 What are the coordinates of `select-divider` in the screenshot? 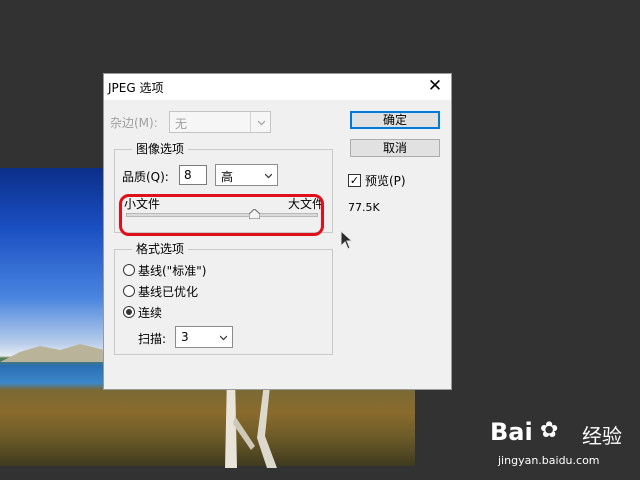 It's located at (250, 122).